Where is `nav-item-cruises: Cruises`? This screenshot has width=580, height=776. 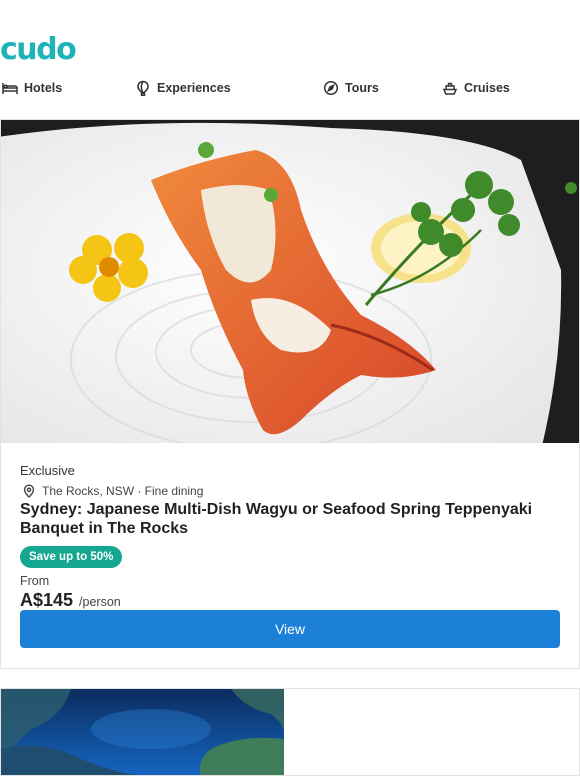 nav-item-cruises: Cruises is located at coordinates (476, 88).